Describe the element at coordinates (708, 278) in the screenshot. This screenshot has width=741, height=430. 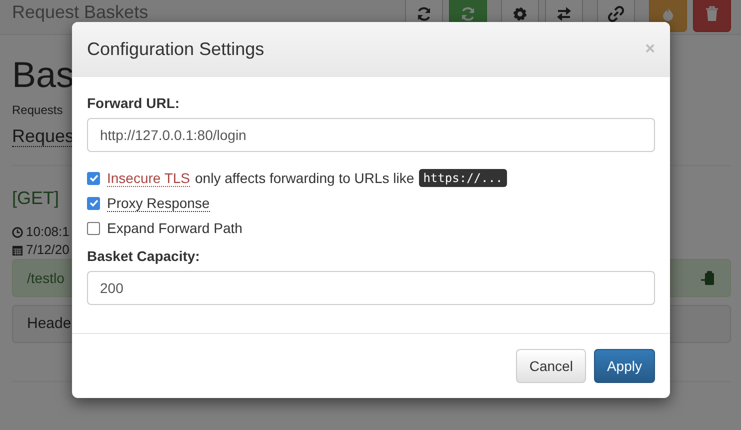
I see `clipboard-icon` at that location.